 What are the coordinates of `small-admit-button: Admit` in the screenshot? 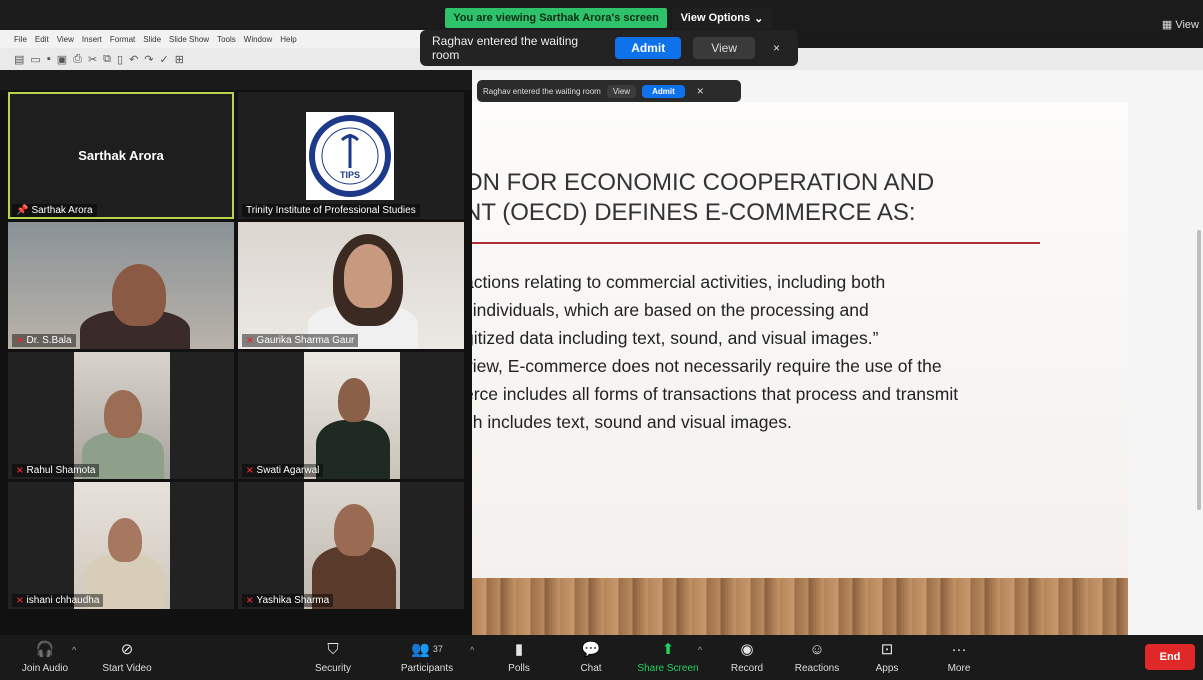 It's located at (663, 91).